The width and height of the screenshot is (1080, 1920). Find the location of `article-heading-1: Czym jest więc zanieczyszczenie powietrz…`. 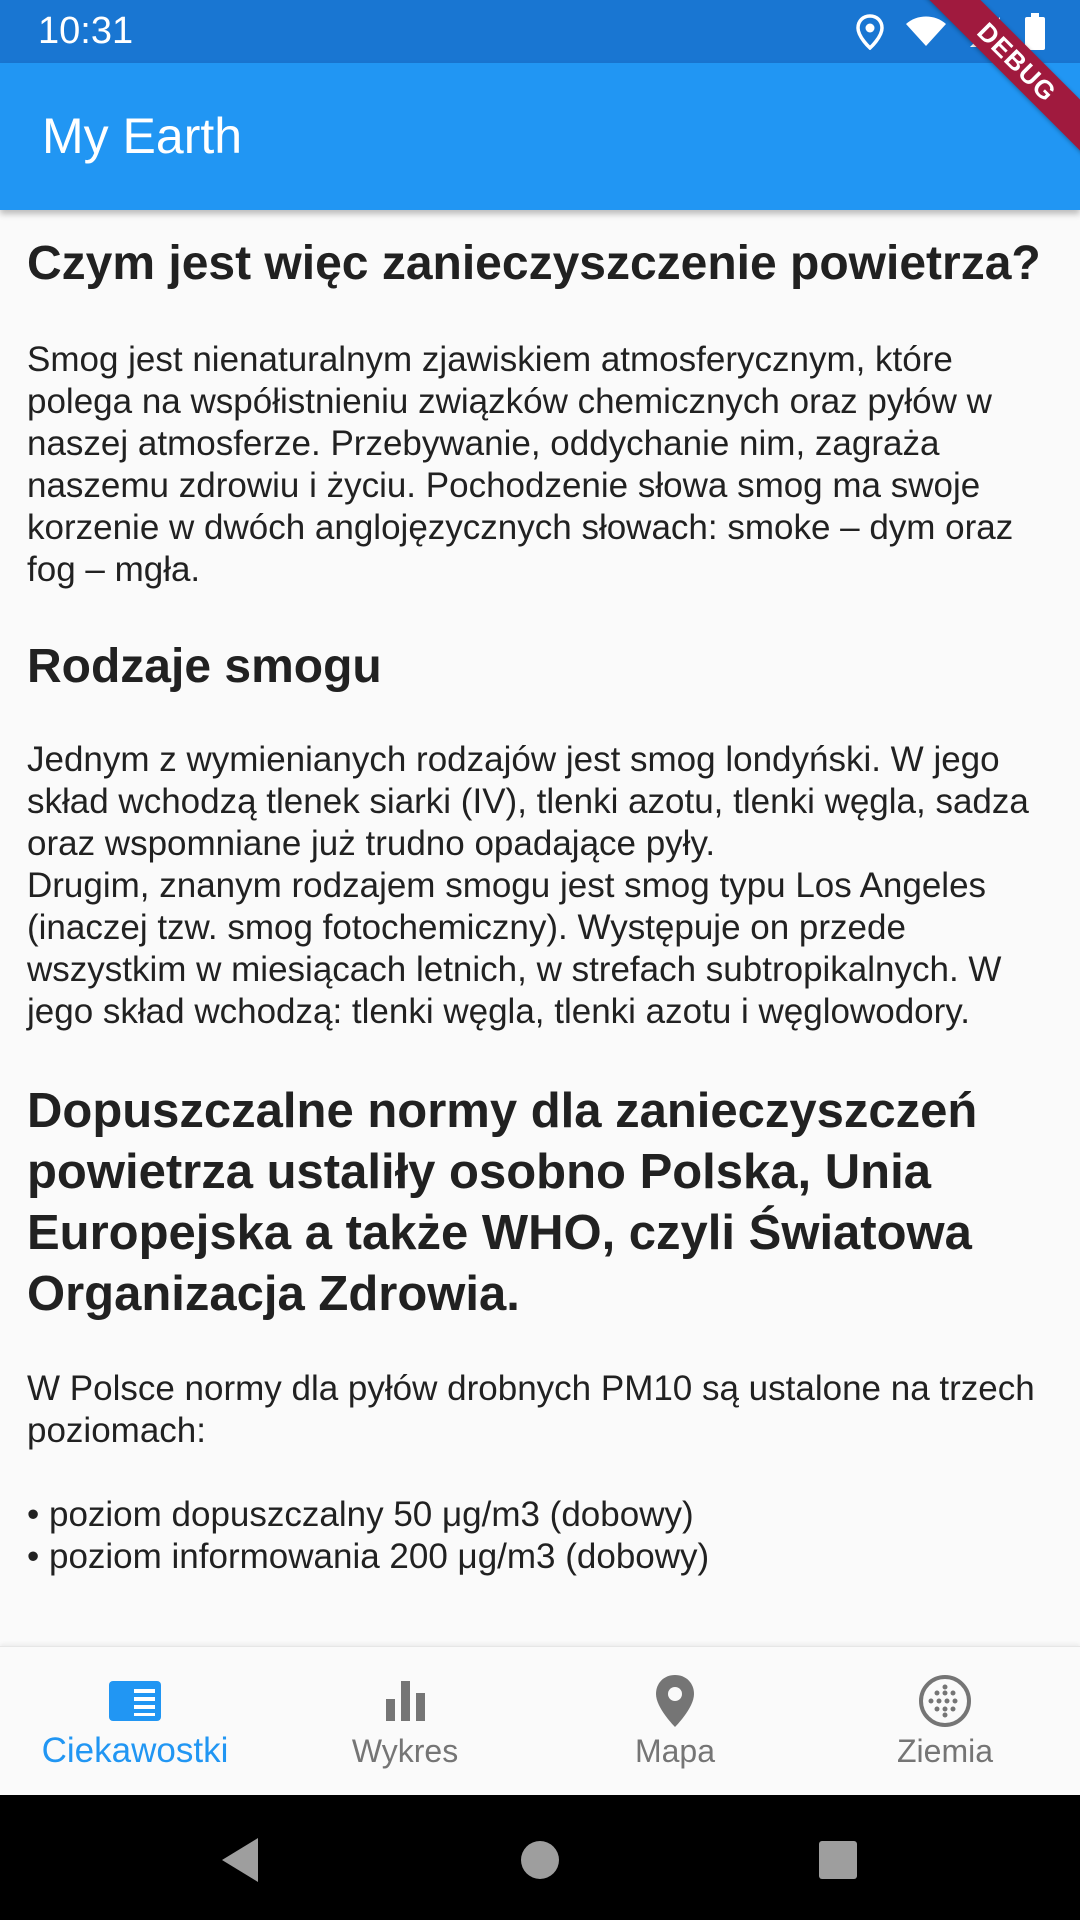

article-heading-1: Czym jest więc zanieczyszczenie powietrz… is located at coordinates (534, 263).